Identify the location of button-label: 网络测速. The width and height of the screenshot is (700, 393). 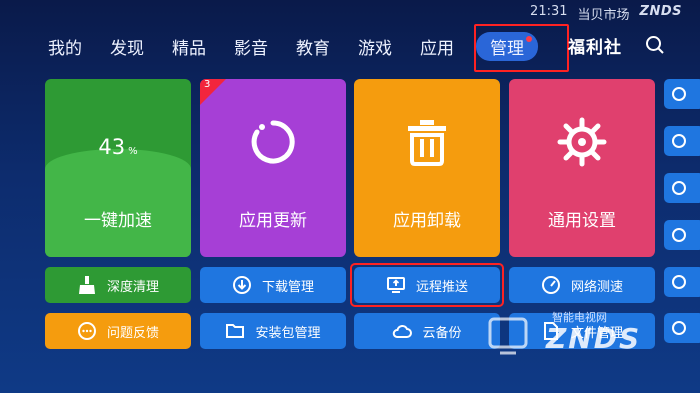
(596, 287).